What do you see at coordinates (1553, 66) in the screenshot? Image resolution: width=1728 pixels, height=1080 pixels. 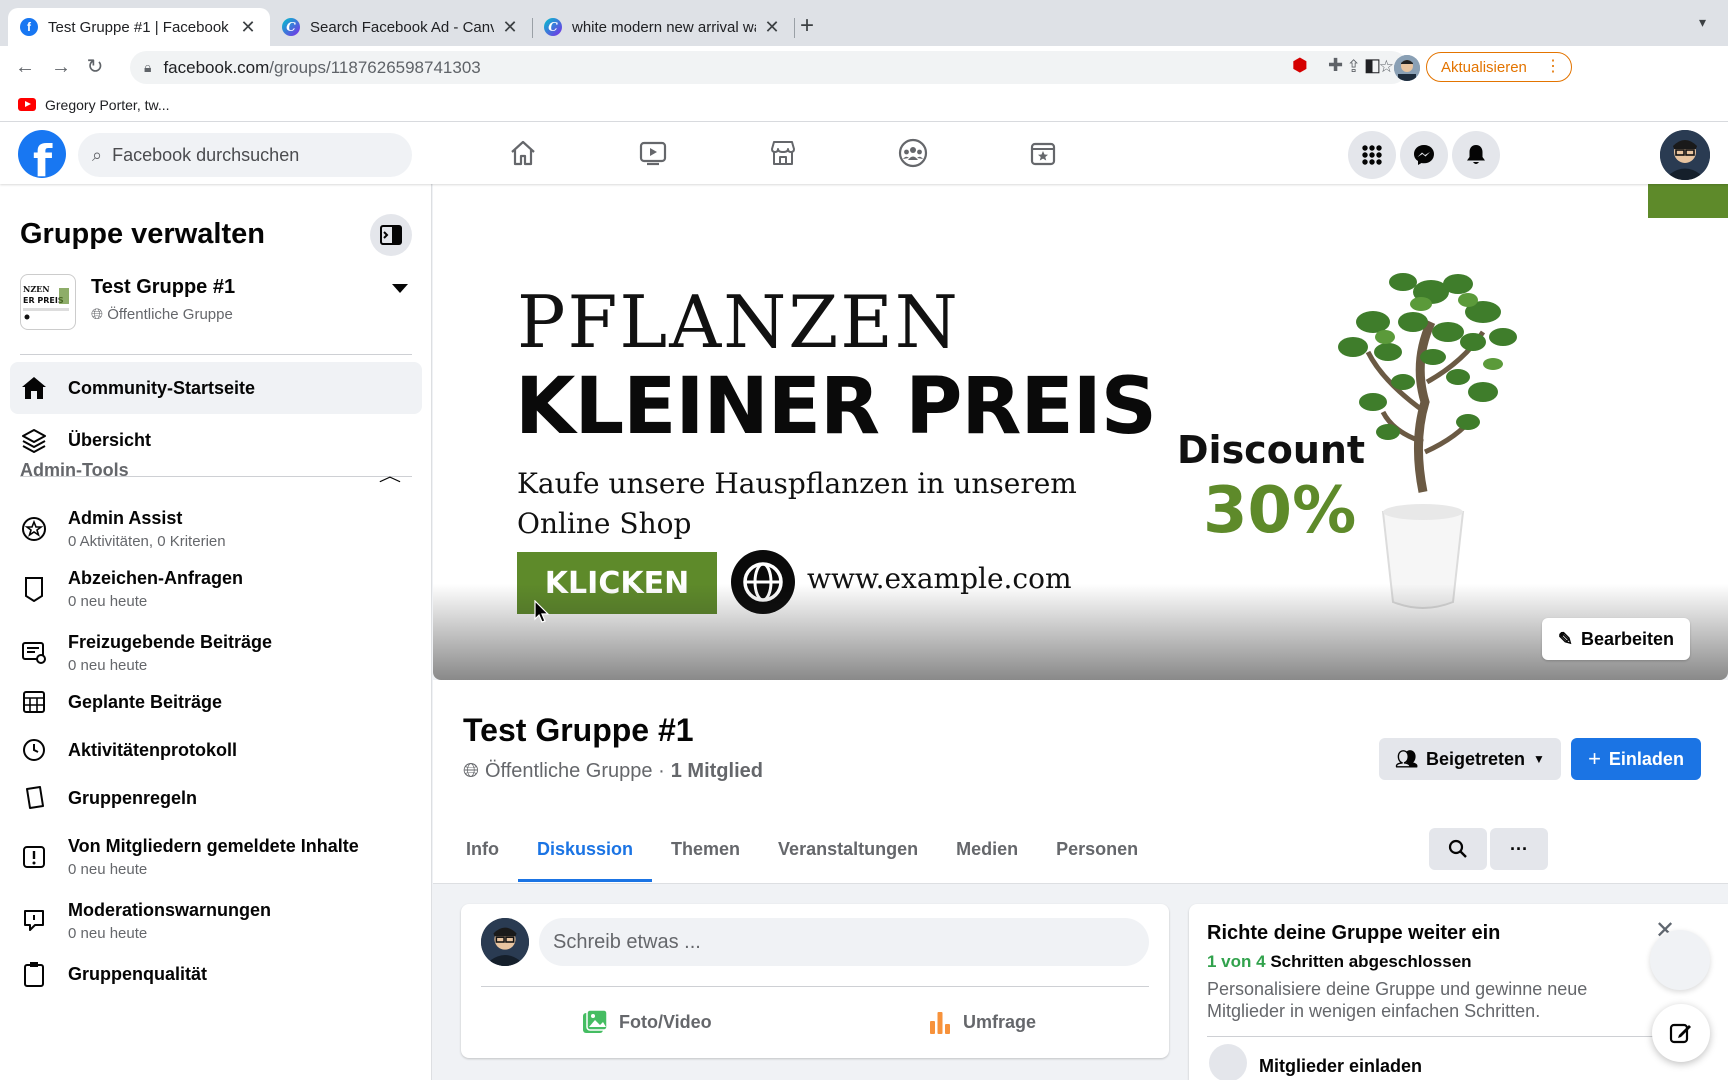 I see `menu-dots-icon: ⋮` at bounding box center [1553, 66].